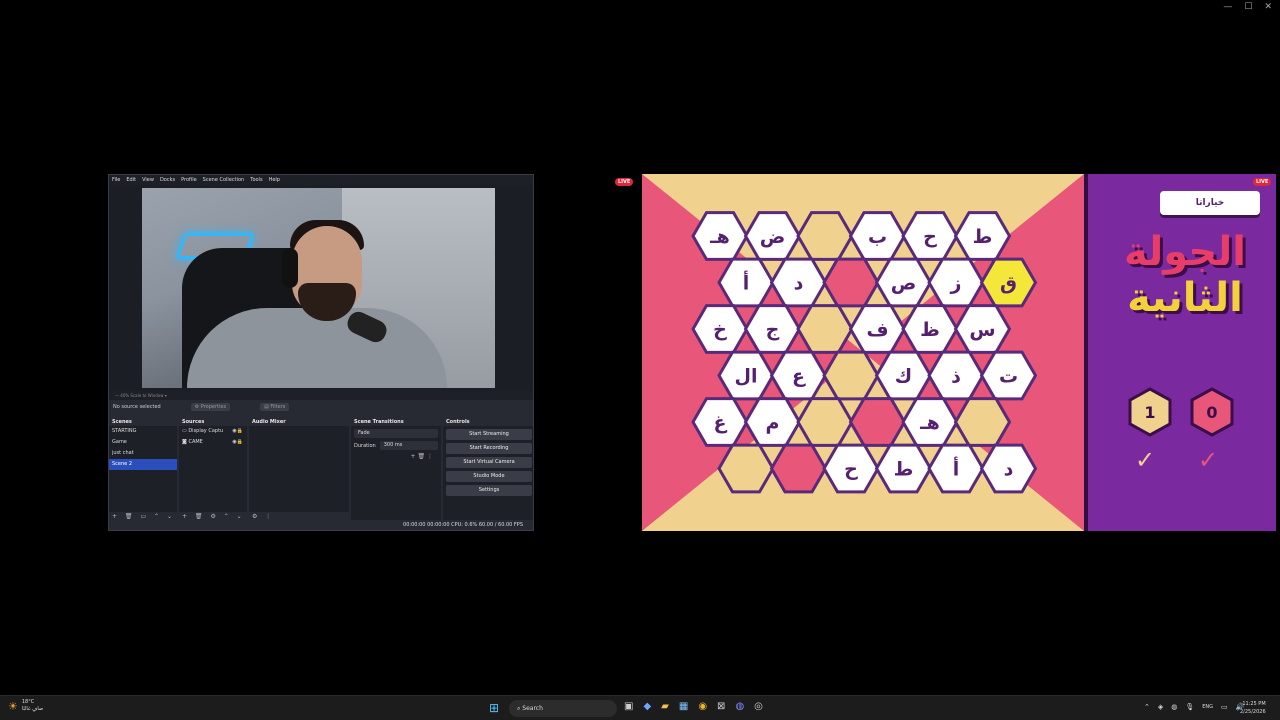 This screenshot has width=1280, height=720. What do you see at coordinates (1253, 708) in the screenshot?
I see `clock: 11:25 PM 2/25/2026` at bounding box center [1253, 708].